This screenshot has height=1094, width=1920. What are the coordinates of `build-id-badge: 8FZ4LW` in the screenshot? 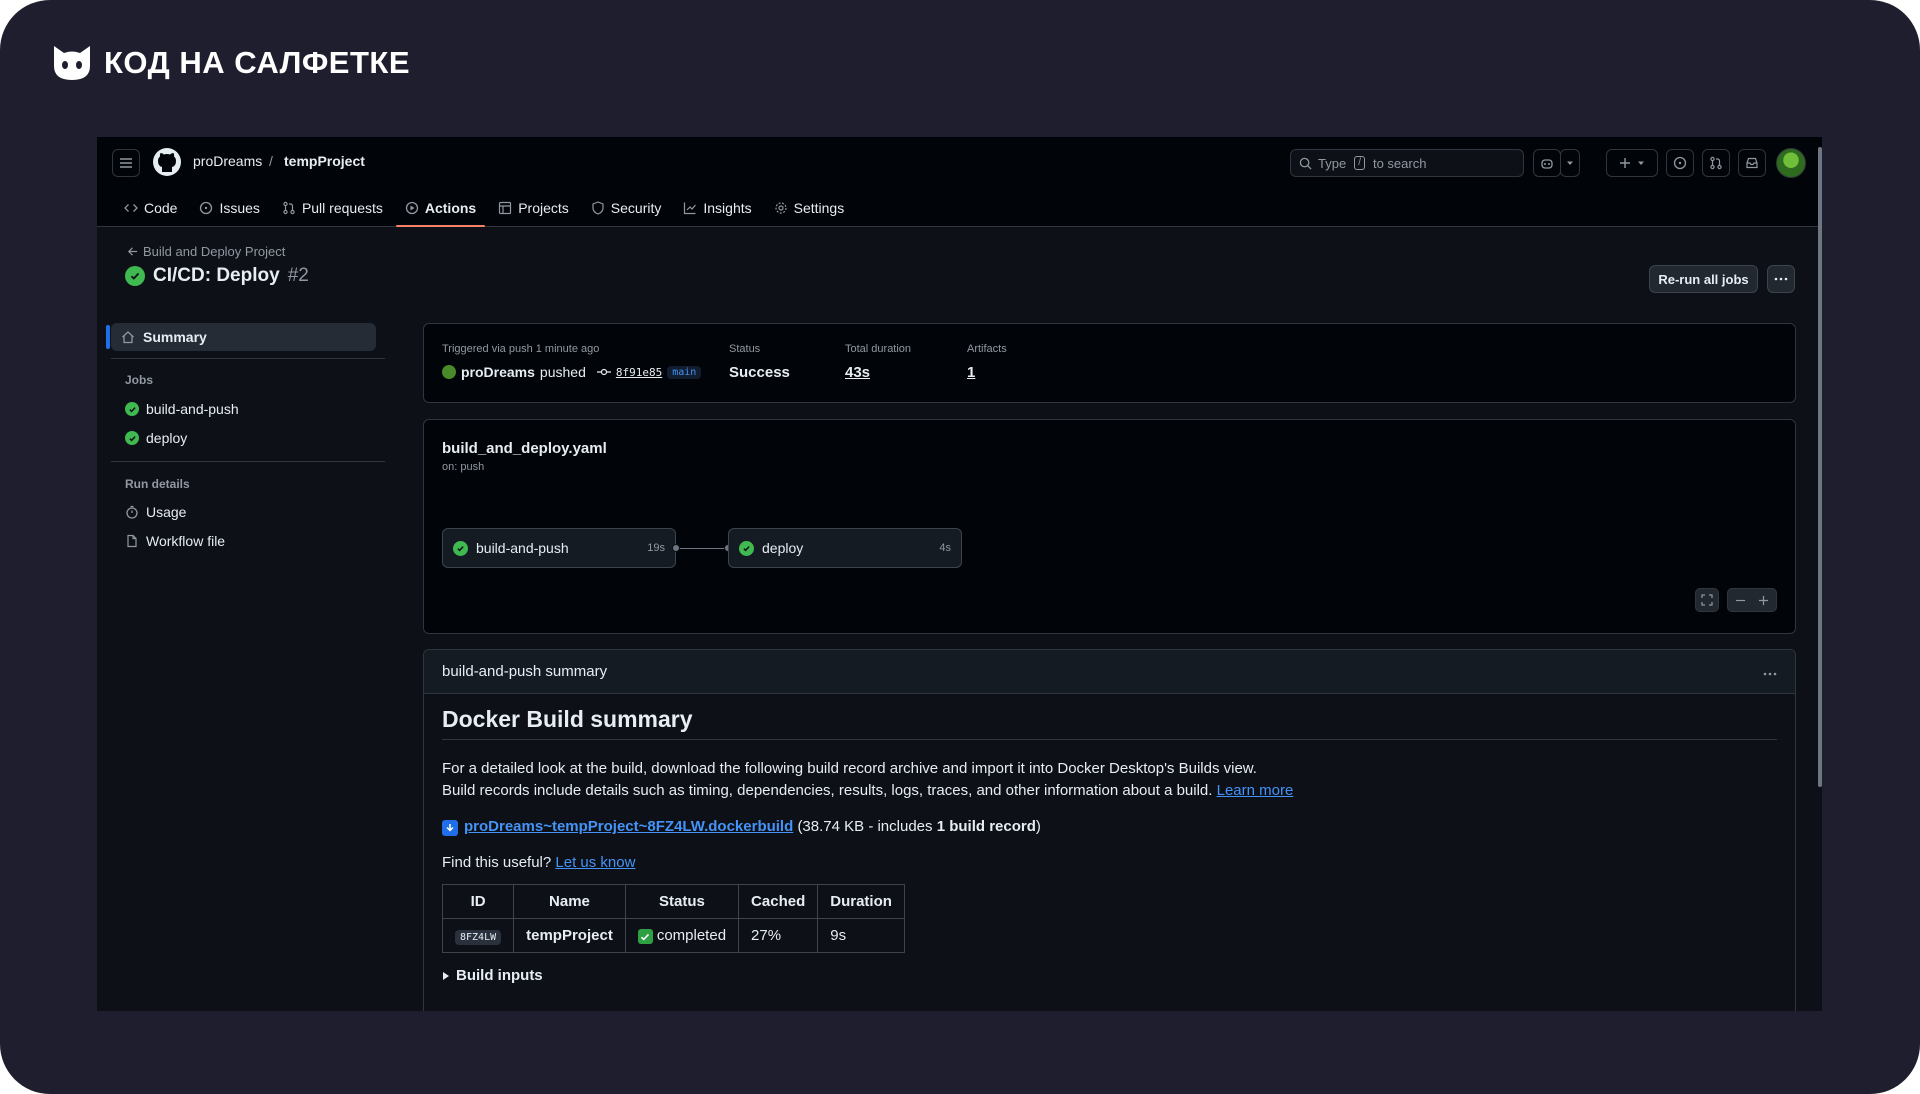 It's located at (478, 937).